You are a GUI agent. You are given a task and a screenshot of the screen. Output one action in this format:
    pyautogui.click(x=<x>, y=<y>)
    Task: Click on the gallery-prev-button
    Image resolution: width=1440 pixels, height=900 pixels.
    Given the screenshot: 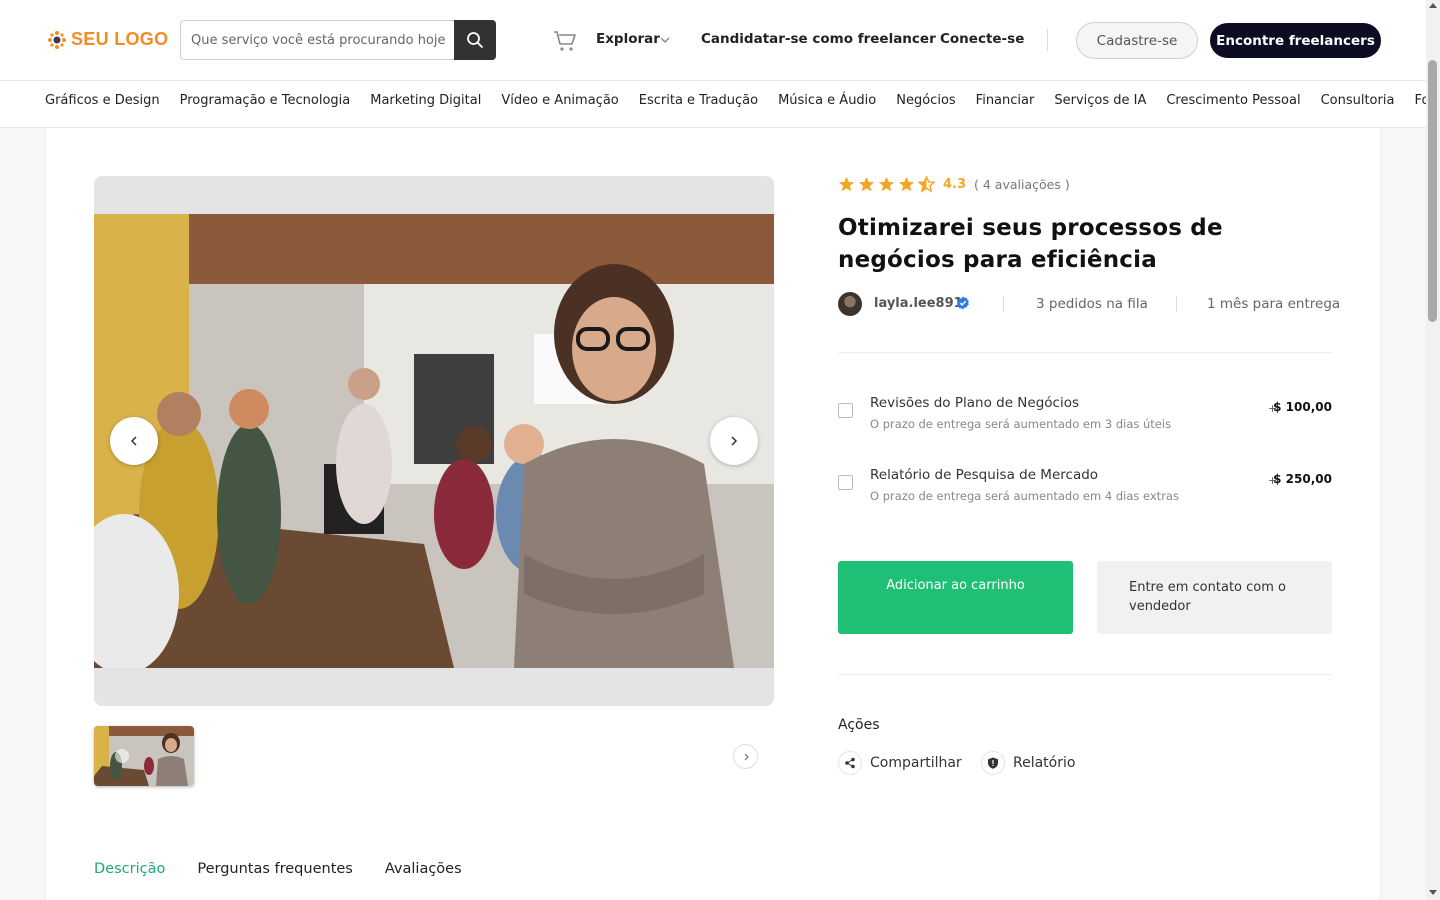 What is the action you would take?
    pyautogui.click(x=134, y=441)
    